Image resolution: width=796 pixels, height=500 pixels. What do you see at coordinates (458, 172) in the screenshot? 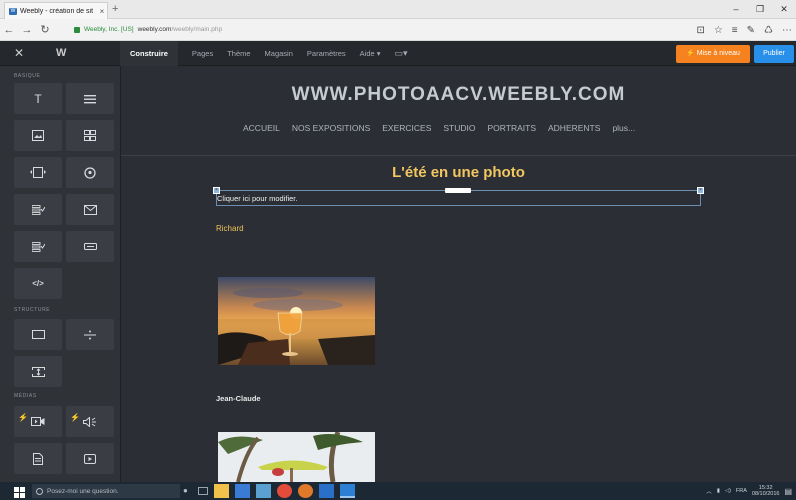
I see `page-heading: L'été en une photo` at bounding box center [458, 172].